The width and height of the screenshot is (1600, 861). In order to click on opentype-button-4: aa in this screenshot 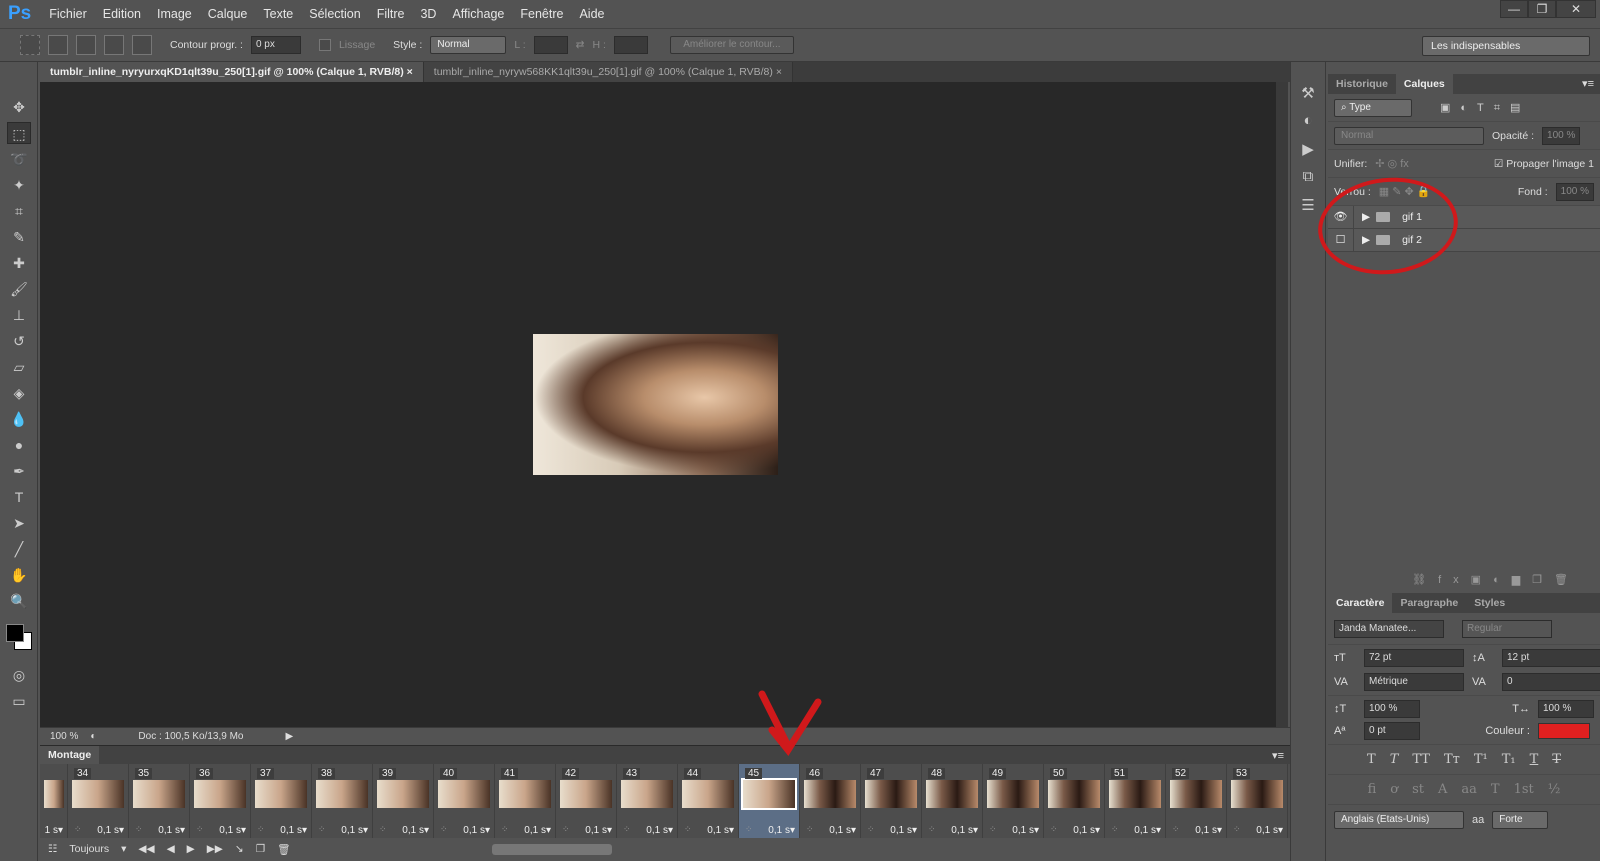, I will do `click(1469, 789)`.